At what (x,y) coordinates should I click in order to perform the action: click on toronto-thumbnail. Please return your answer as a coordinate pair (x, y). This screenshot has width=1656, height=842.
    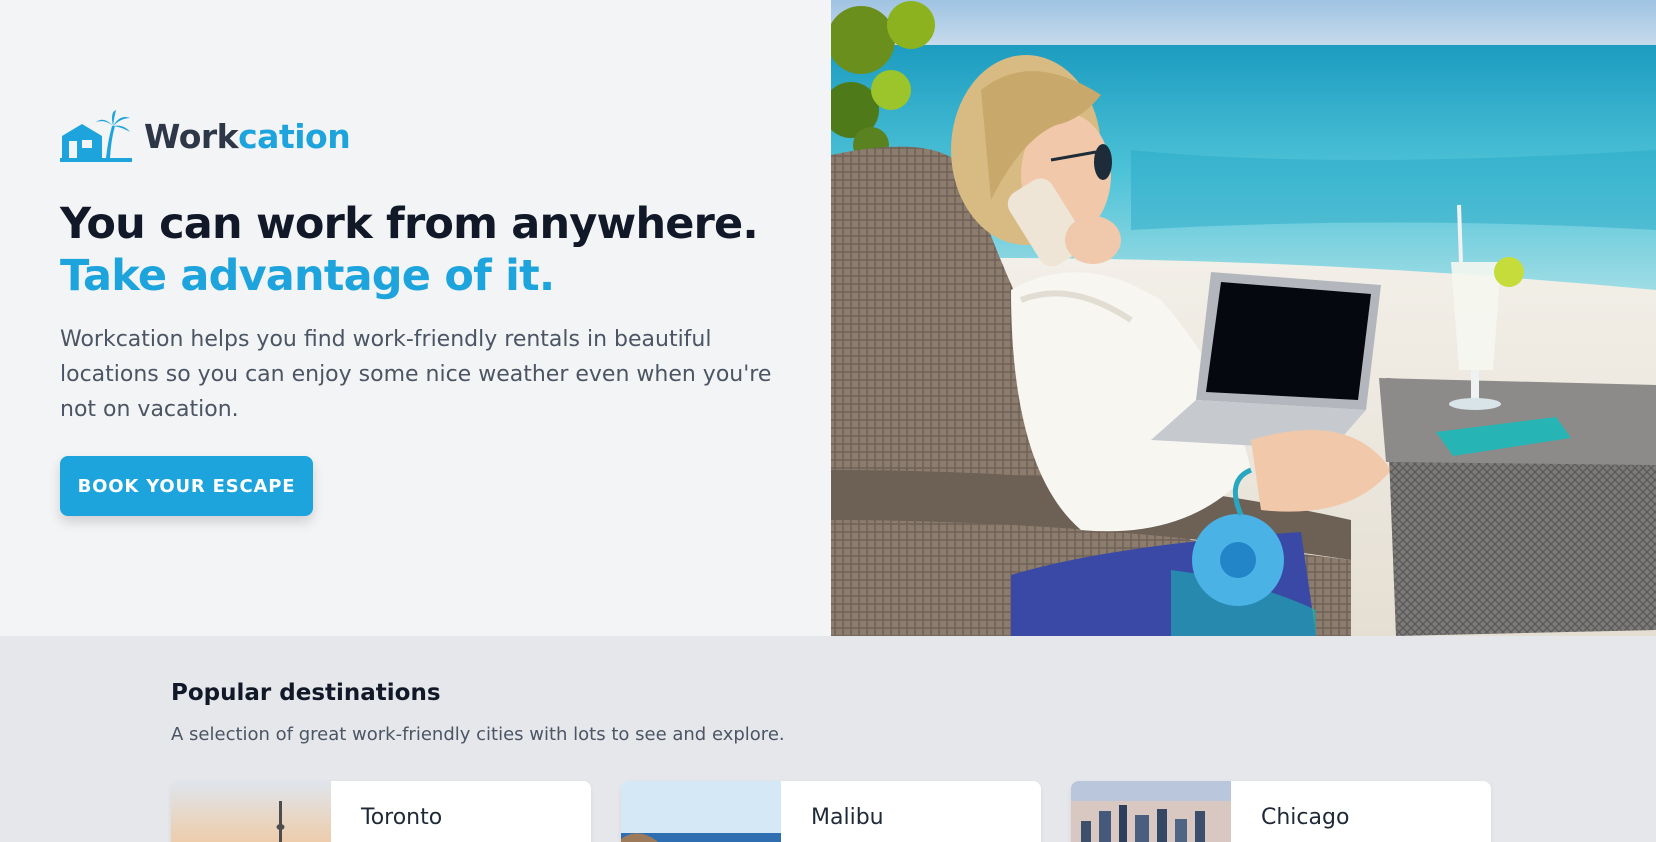
    Looking at the image, I should click on (251, 811).